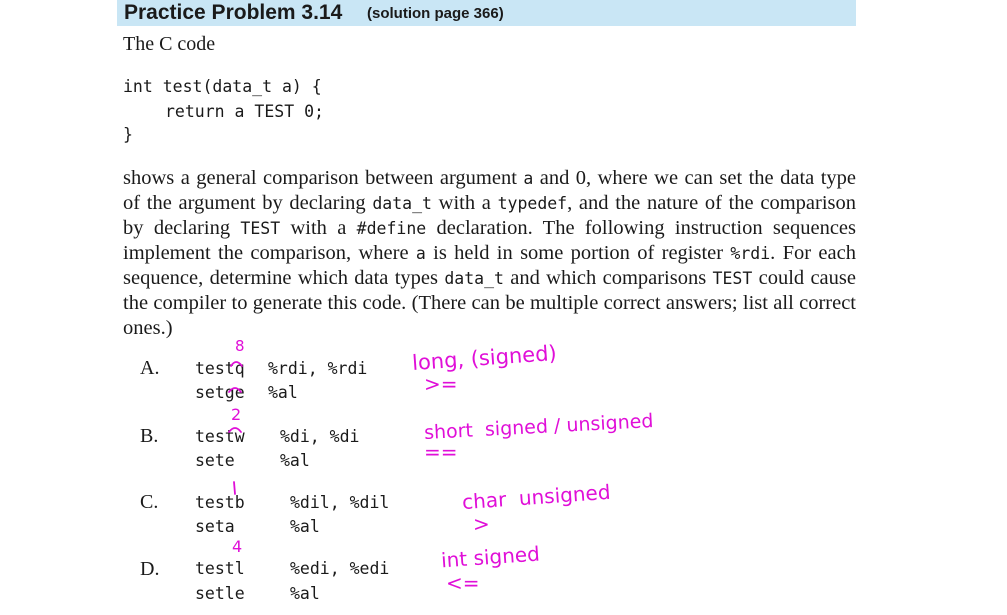  I want to click on problem-letter: C., so click(149, 502).